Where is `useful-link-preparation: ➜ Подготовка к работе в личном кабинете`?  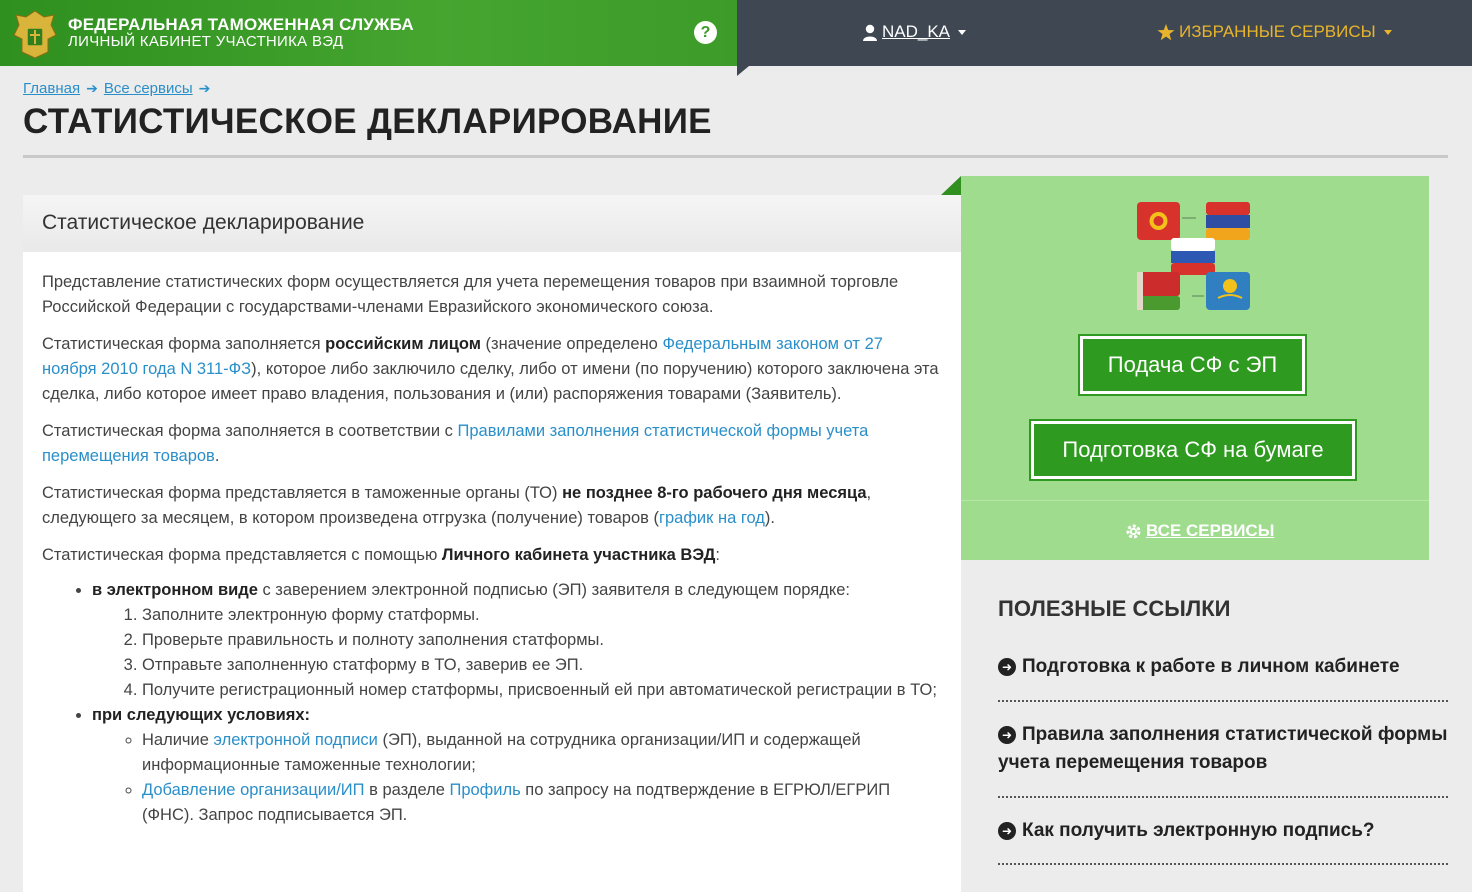 useful-link-preparation: ➜ Подготовка к работе в личном кабинете is located at coordinates (1223, 677).